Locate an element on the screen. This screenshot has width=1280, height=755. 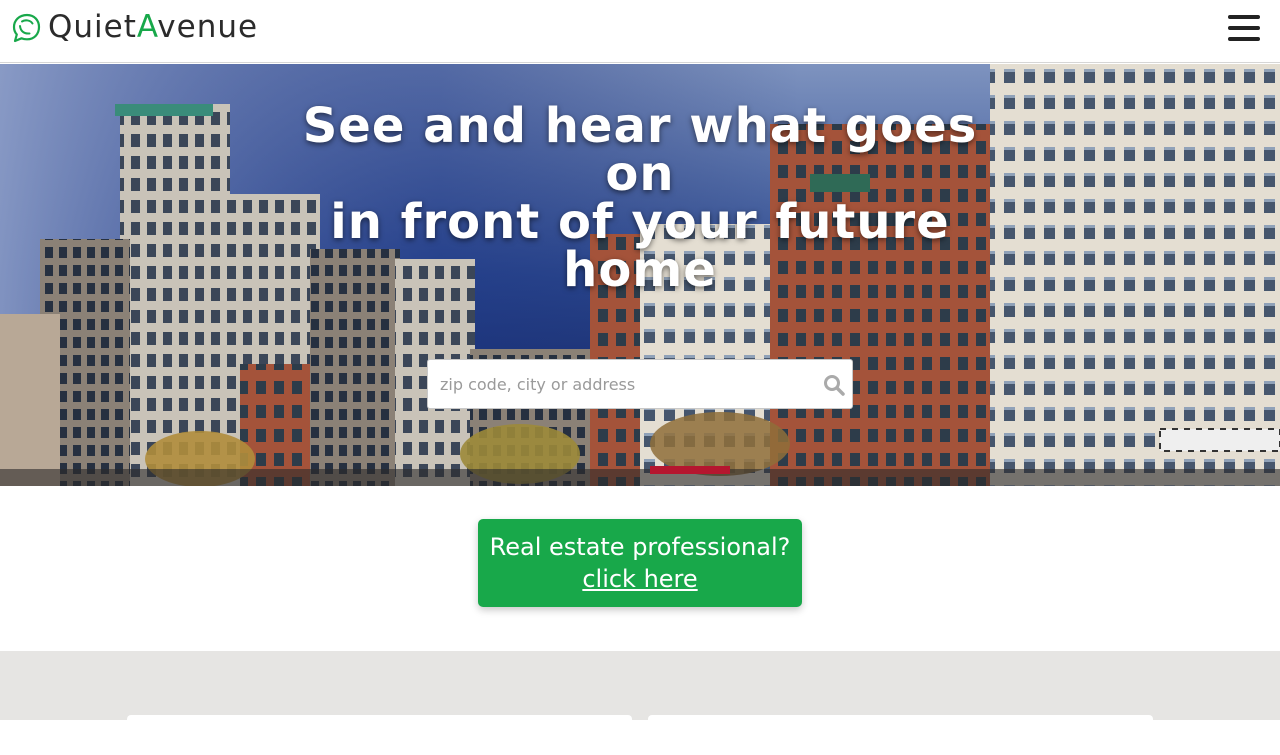
hero-headline-line1: See and hear what goes on is located at coordinates (640, 150).